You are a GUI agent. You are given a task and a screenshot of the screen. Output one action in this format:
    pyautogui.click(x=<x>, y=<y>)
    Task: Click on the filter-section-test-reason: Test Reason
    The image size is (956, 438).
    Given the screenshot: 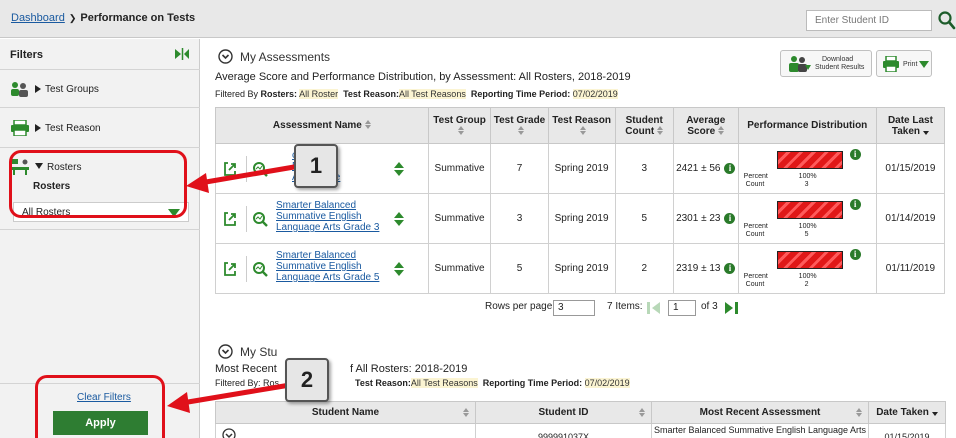 What is the action you would take?
    pyautogui.click(x=100, y=128)
    